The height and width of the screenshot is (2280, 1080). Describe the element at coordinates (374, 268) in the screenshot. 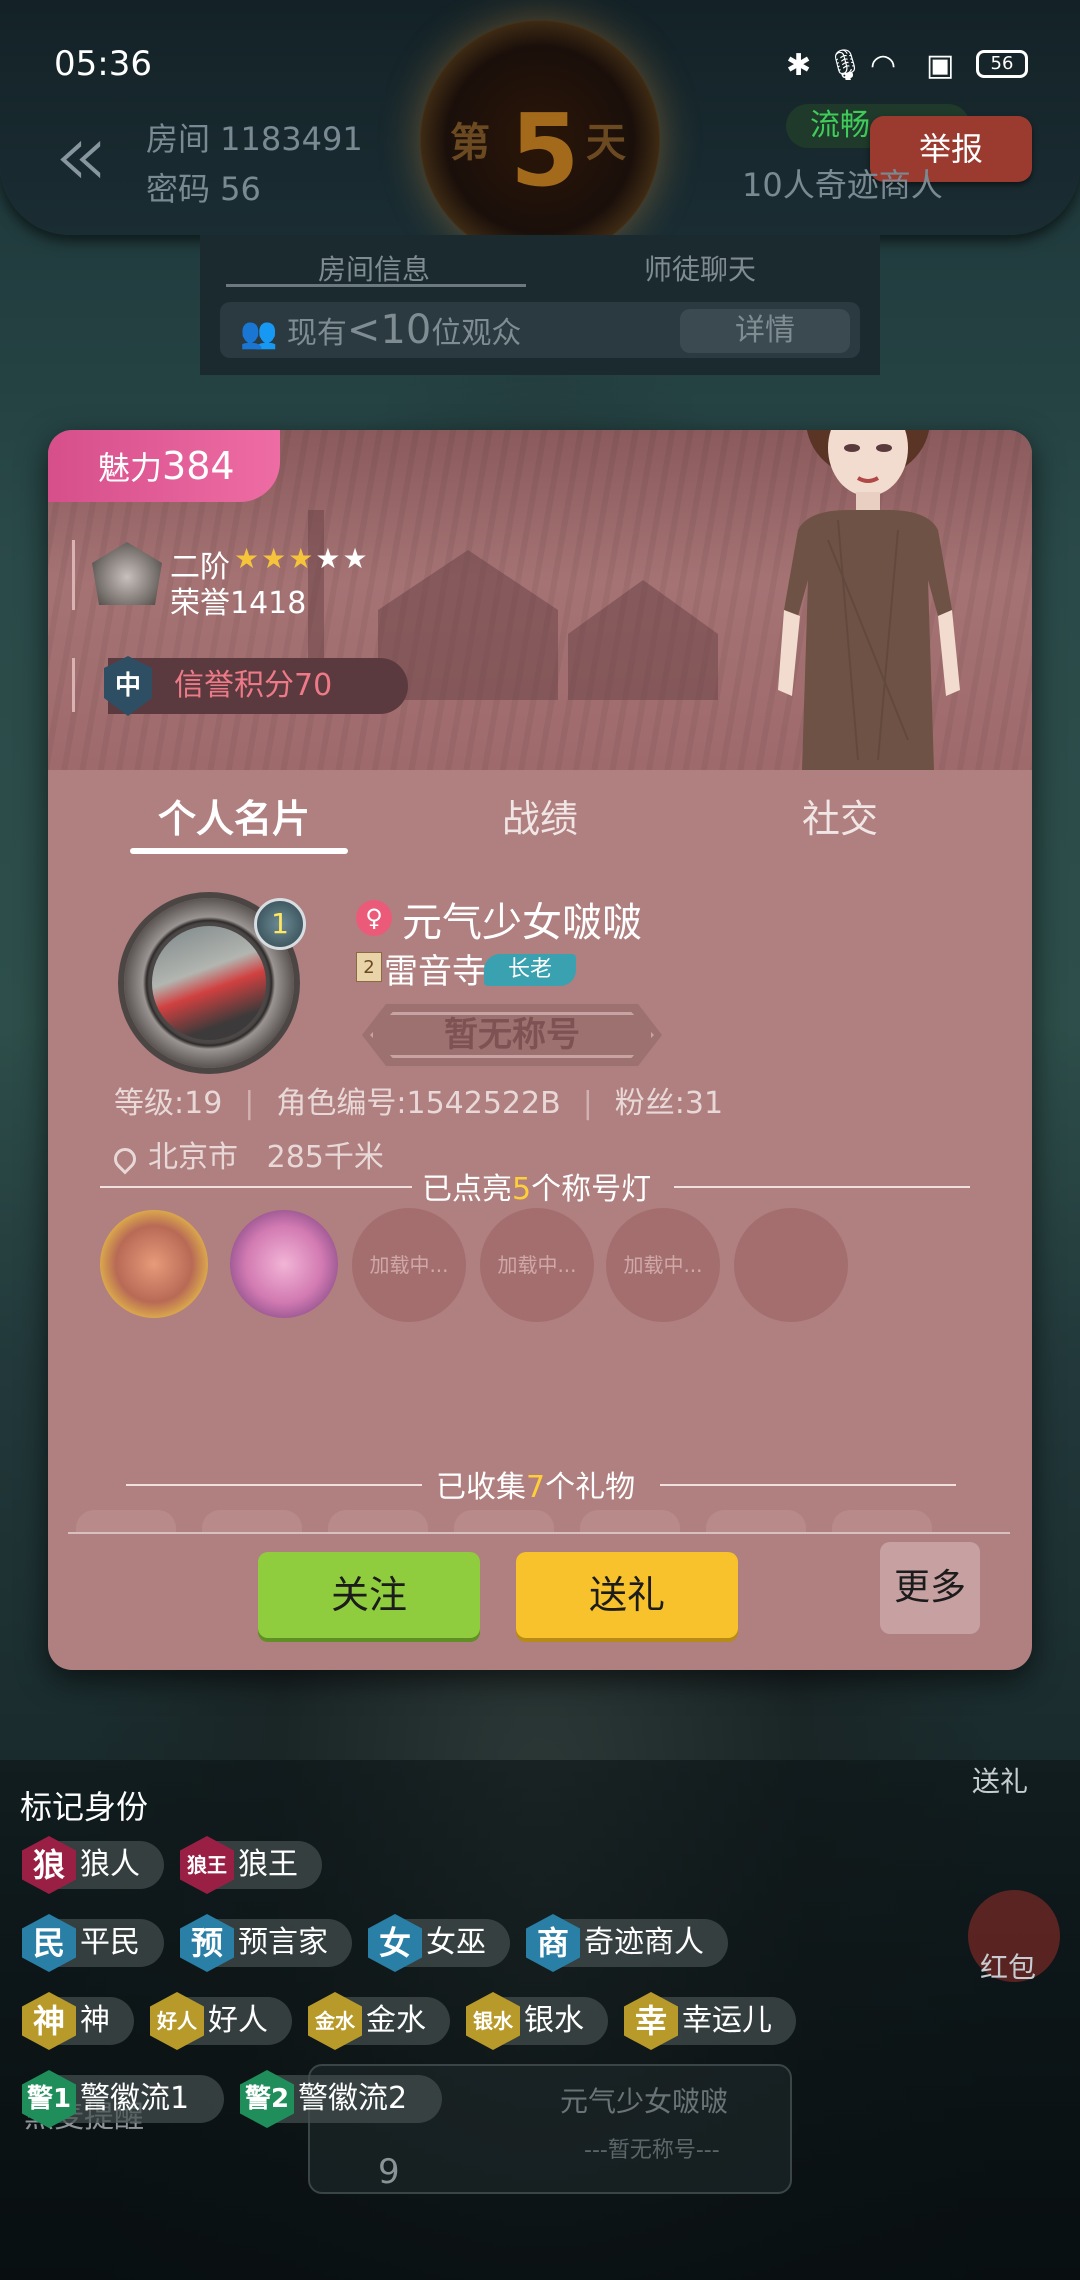

I see `tab-room-info: 房间信息` at that location.